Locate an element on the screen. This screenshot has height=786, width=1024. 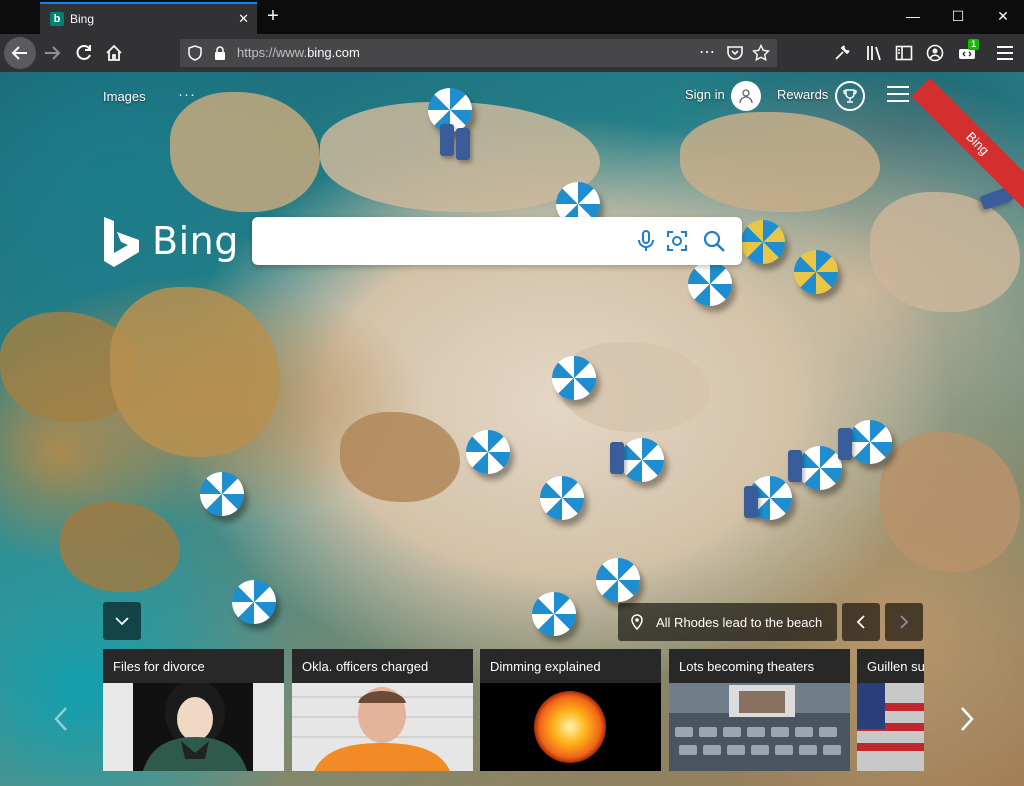
news-card: Okla. officers charged is located at coordinates (382, 710).